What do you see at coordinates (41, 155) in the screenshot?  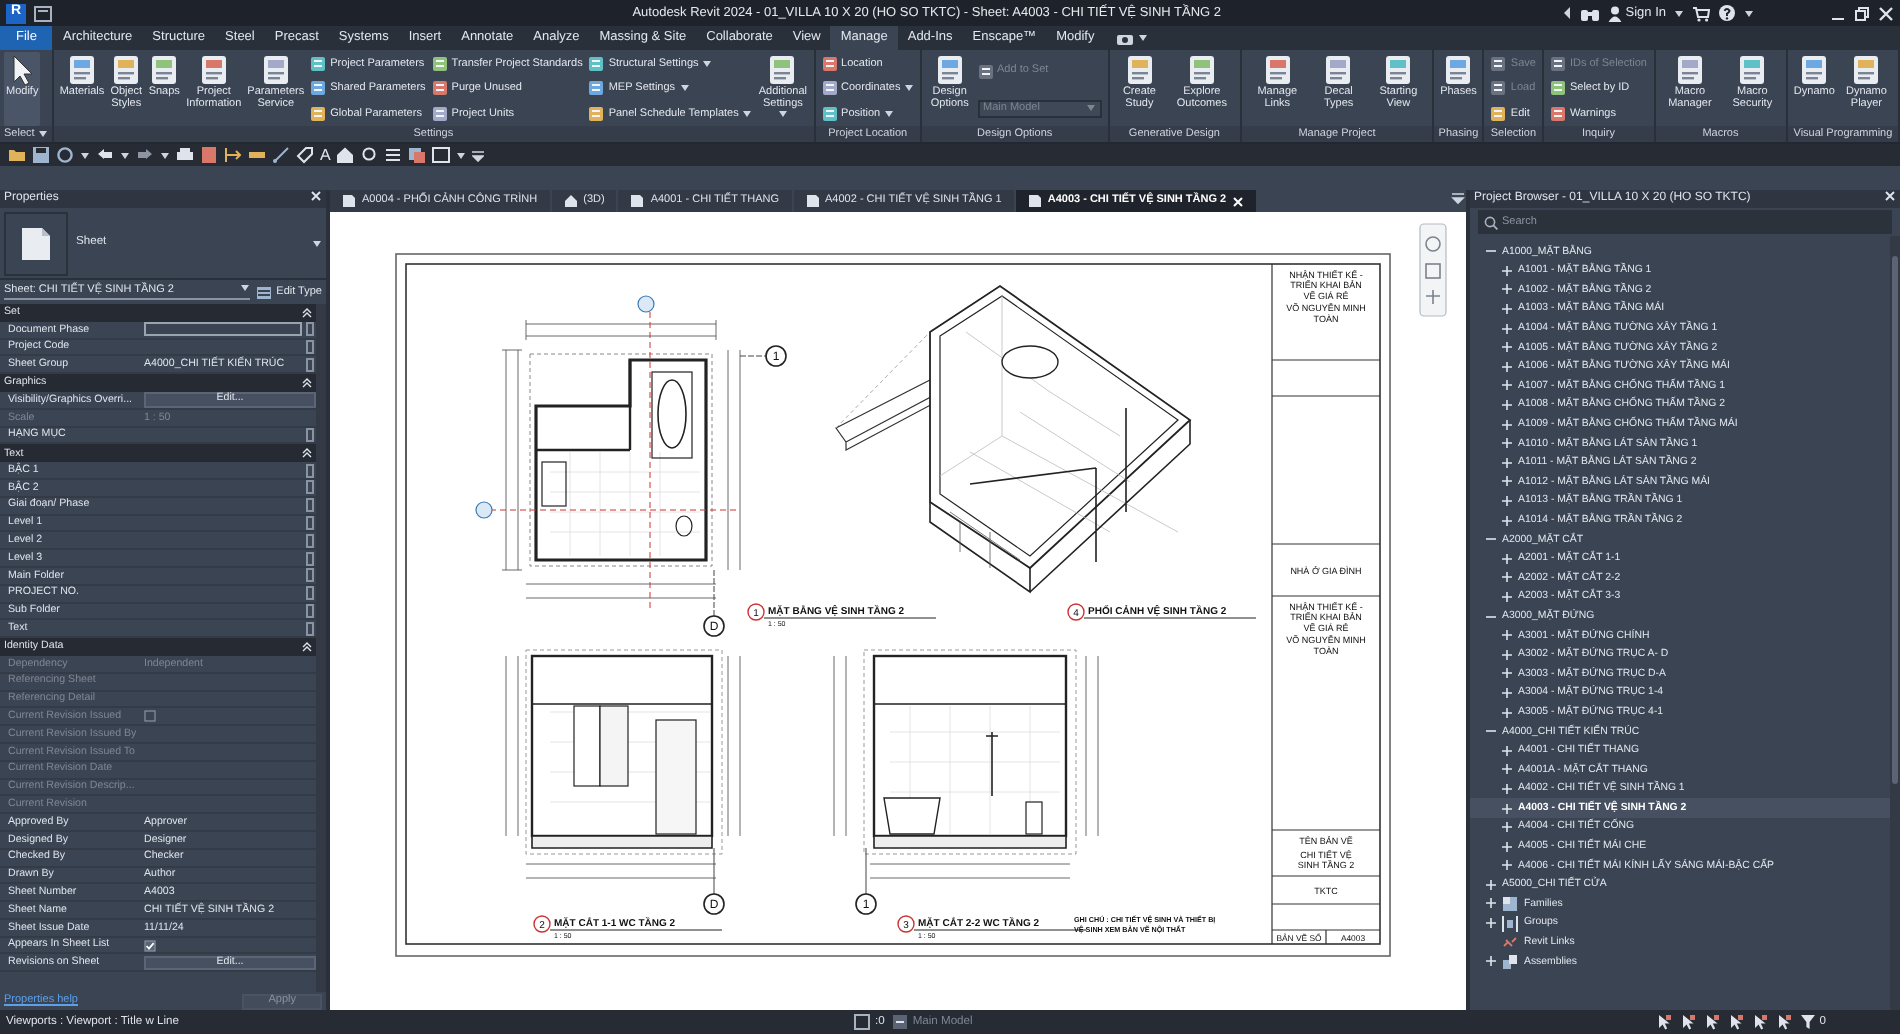 I see `save-icon` at bounding box center [41, 155].